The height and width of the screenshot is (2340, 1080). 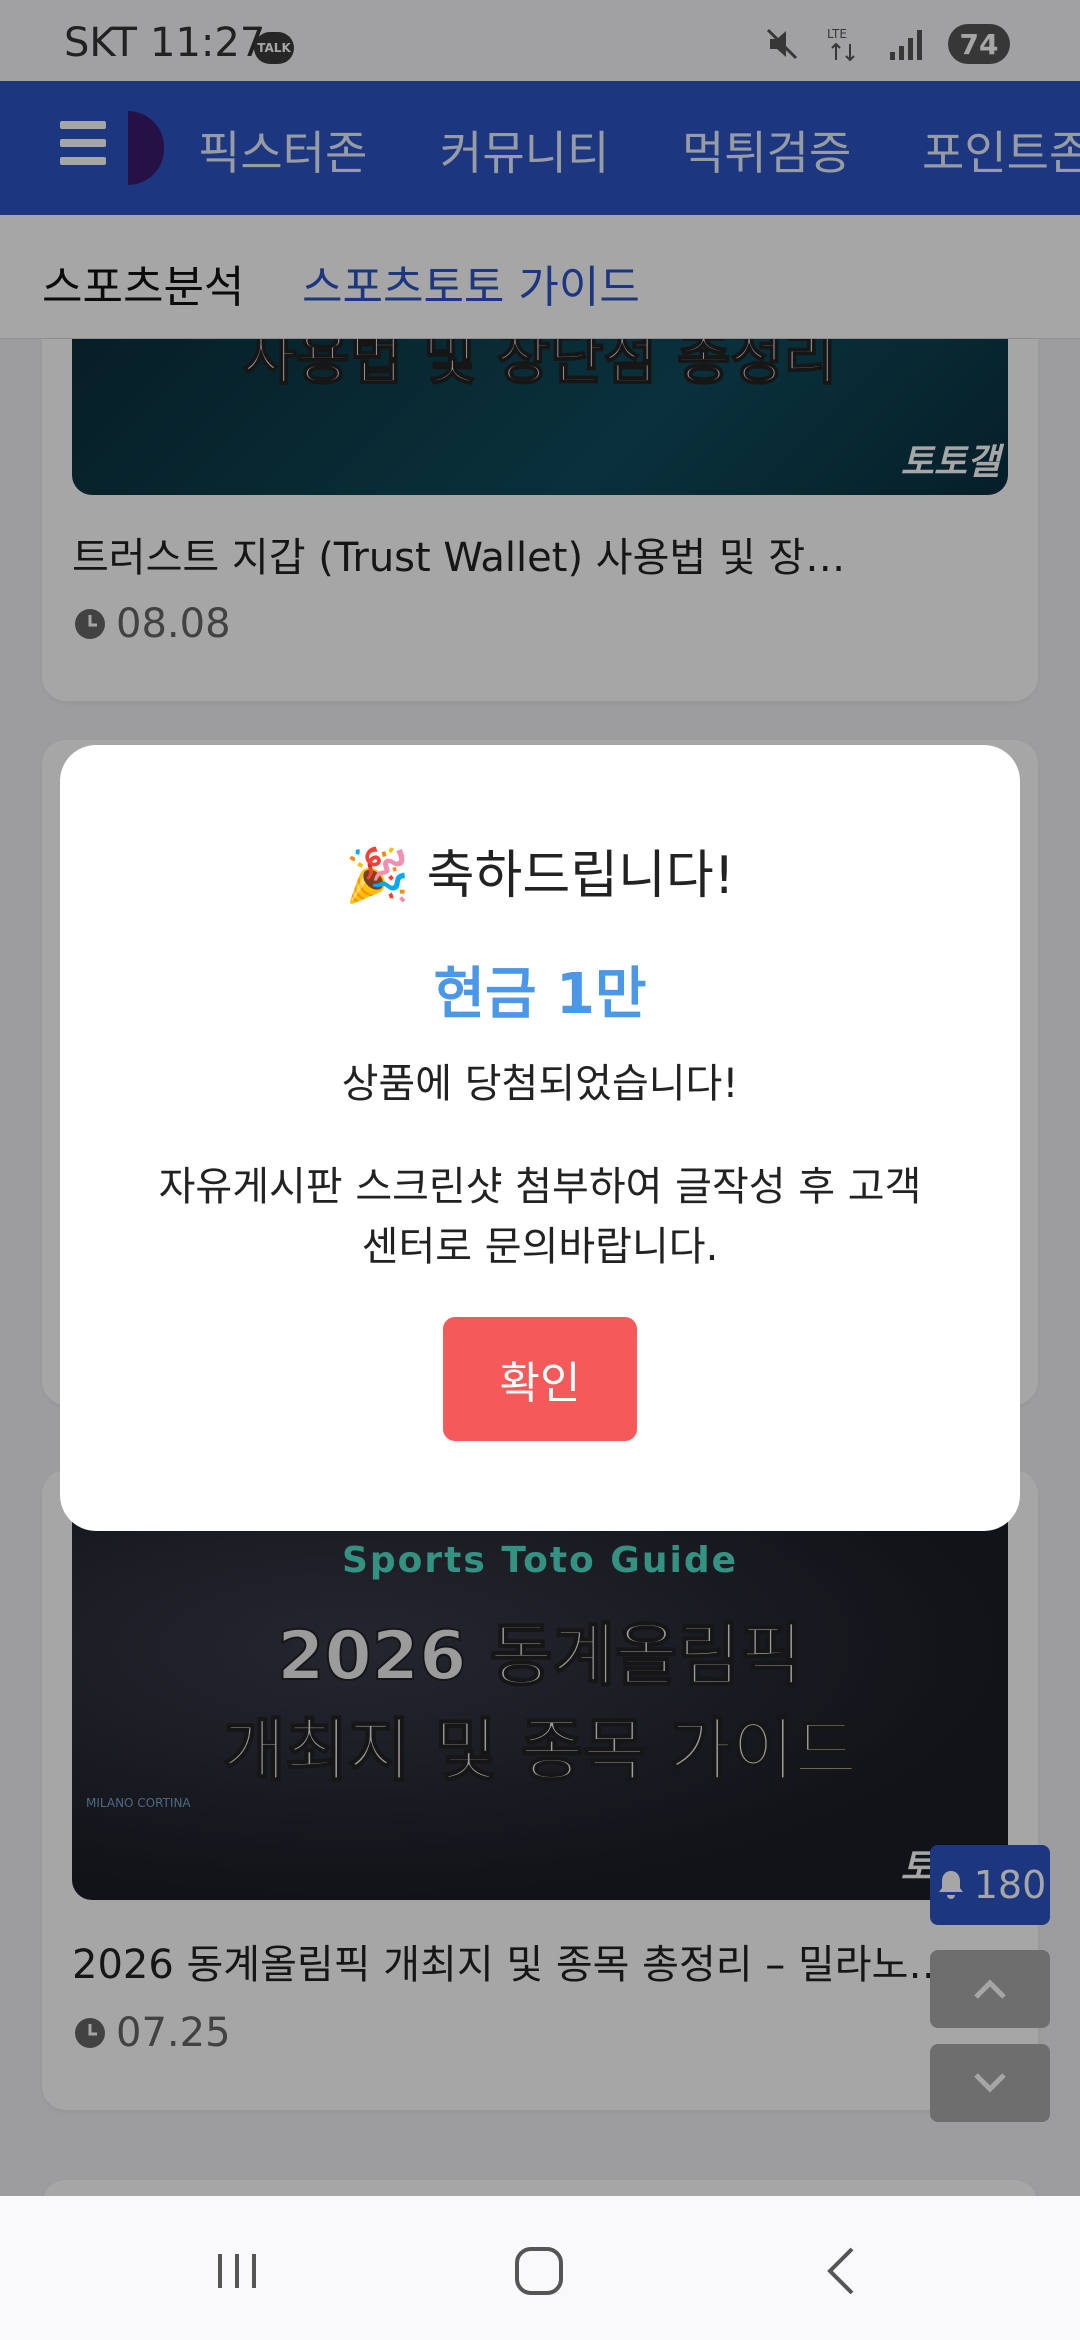 I want to click on home-button, so click(x=539, y=2271).